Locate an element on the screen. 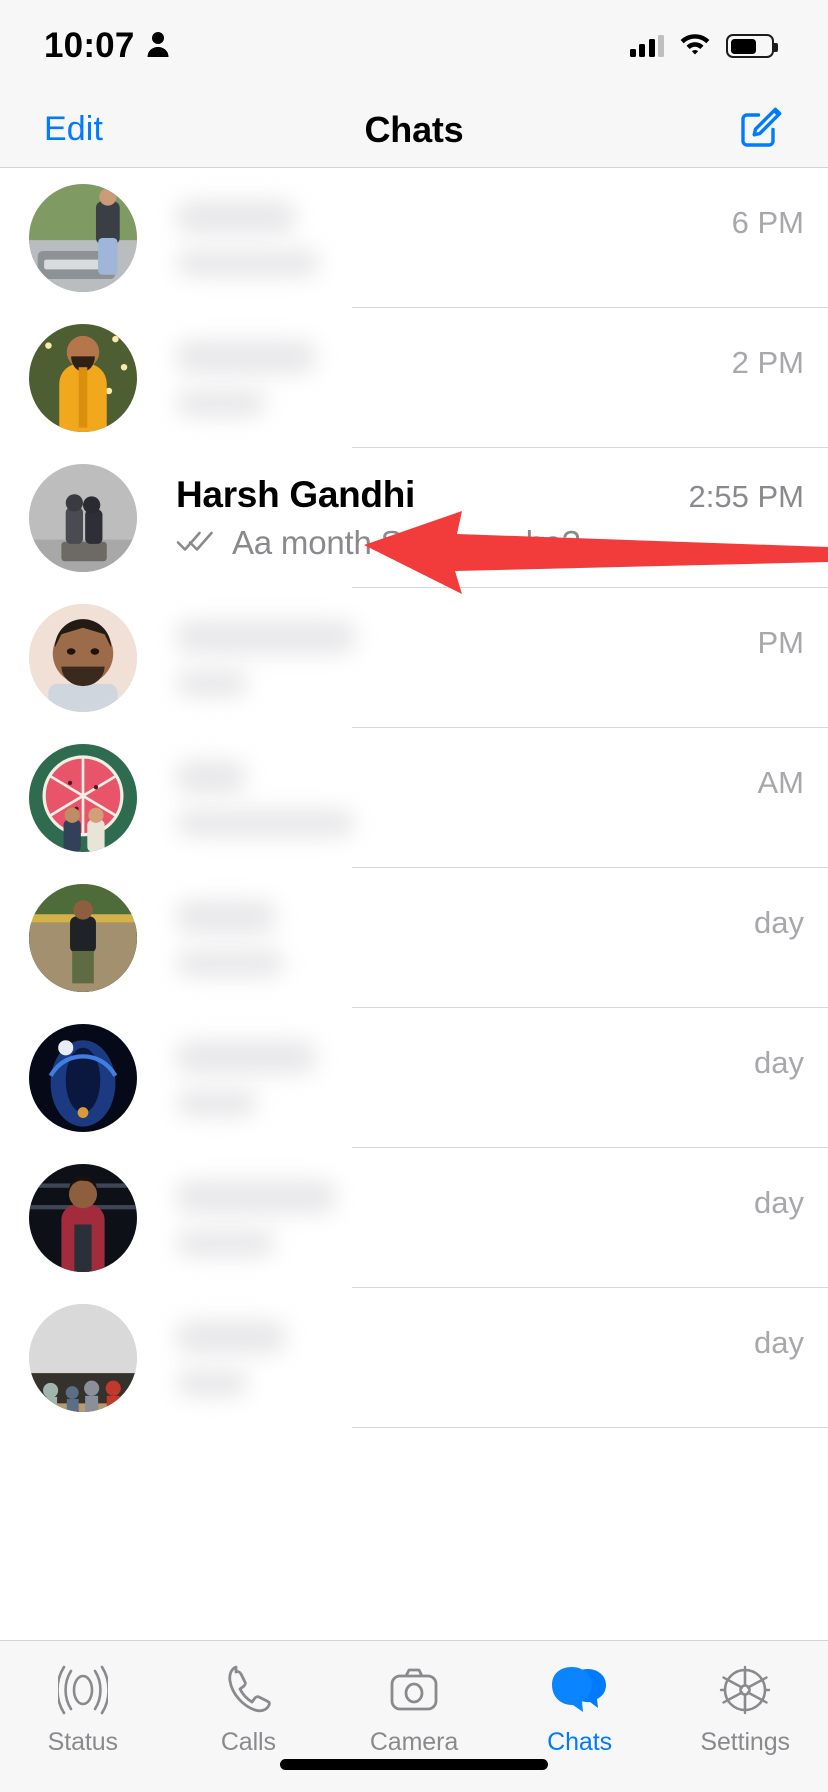 Image resolution: width=828 pixels, height=1792 pixels. nav-bar: Edit Chats is located at coordinates (414, 130).